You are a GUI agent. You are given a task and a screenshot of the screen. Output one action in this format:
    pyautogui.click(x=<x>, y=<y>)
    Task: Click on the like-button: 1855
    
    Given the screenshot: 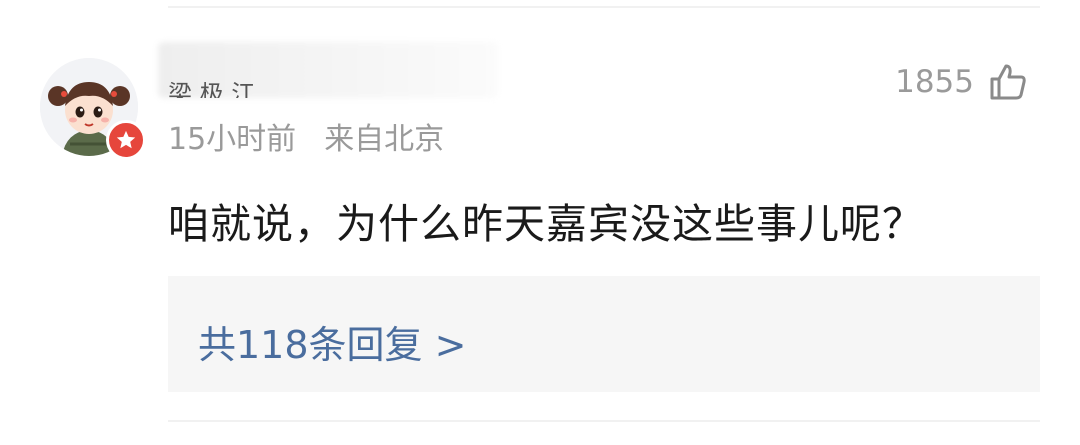 What is the action you would take?
    pyautogui.click(x=961, y=82)
    